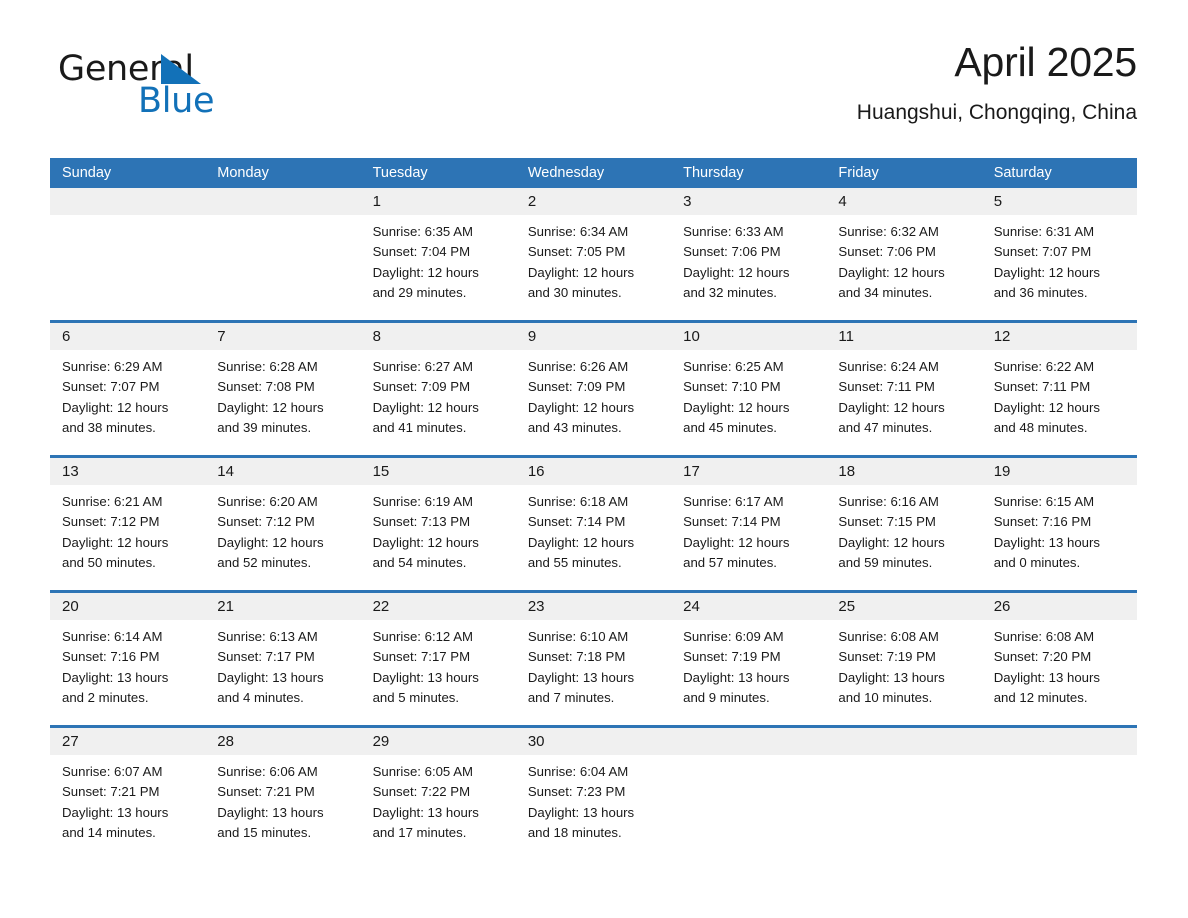  Describe the element at coordinates (70, 471) in the screenshot. I see `day-number: 13` at that location.